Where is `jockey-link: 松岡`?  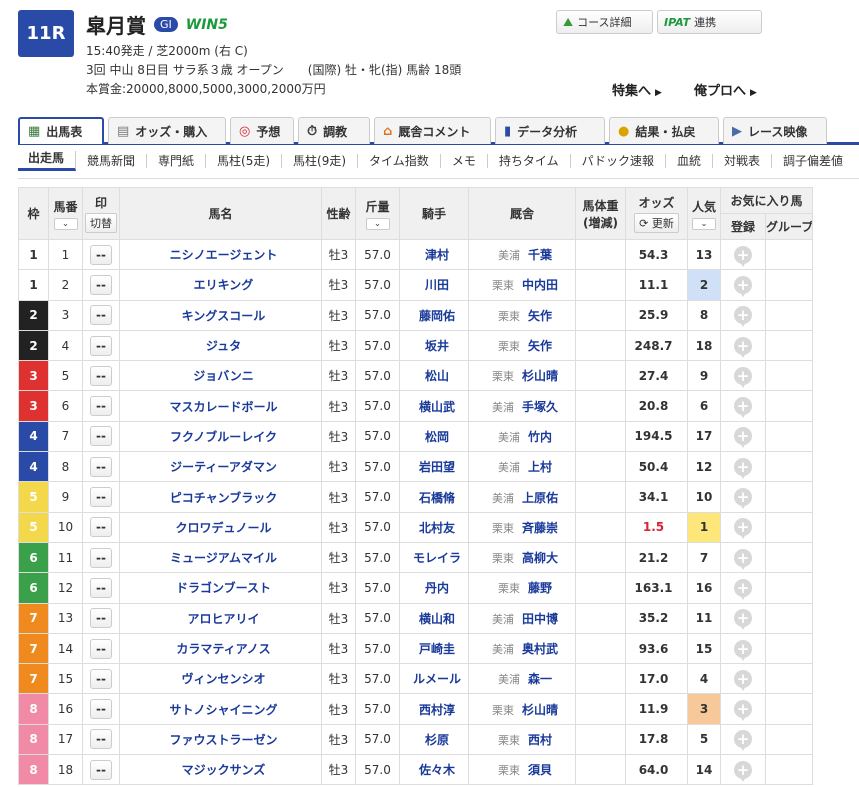
jockey-link: 松岡 is located at coordinates (434, 436).